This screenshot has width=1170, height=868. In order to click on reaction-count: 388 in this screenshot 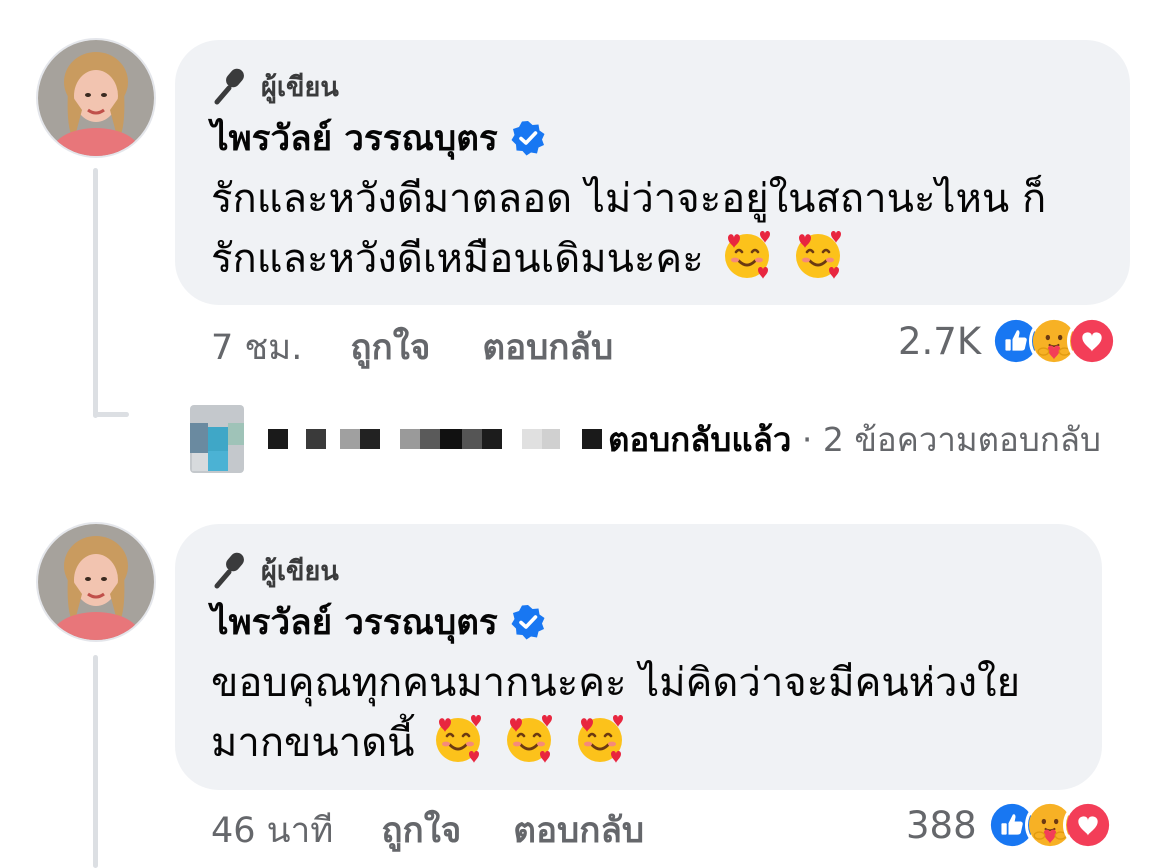, I will do `click(941, 825)`.